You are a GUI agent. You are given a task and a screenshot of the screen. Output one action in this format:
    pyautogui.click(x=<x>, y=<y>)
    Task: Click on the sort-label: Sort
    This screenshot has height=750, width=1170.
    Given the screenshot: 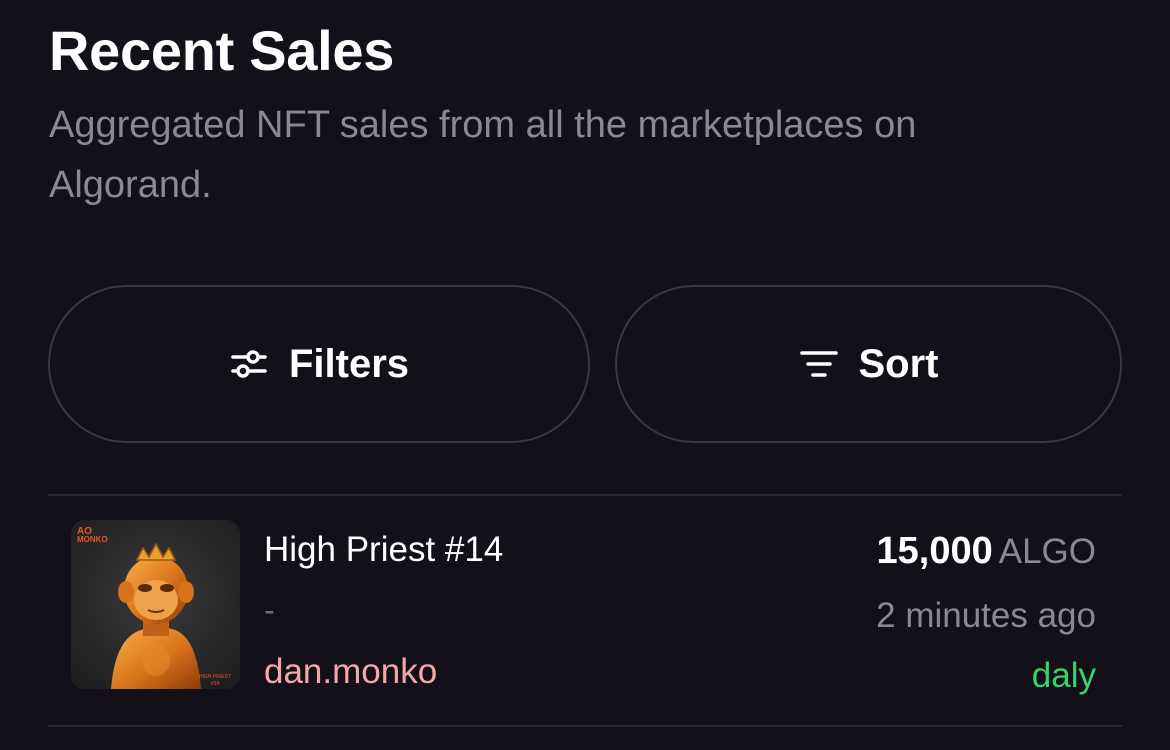 What is the action you would take?
    pyautogui.click(x=898, y=363)
    